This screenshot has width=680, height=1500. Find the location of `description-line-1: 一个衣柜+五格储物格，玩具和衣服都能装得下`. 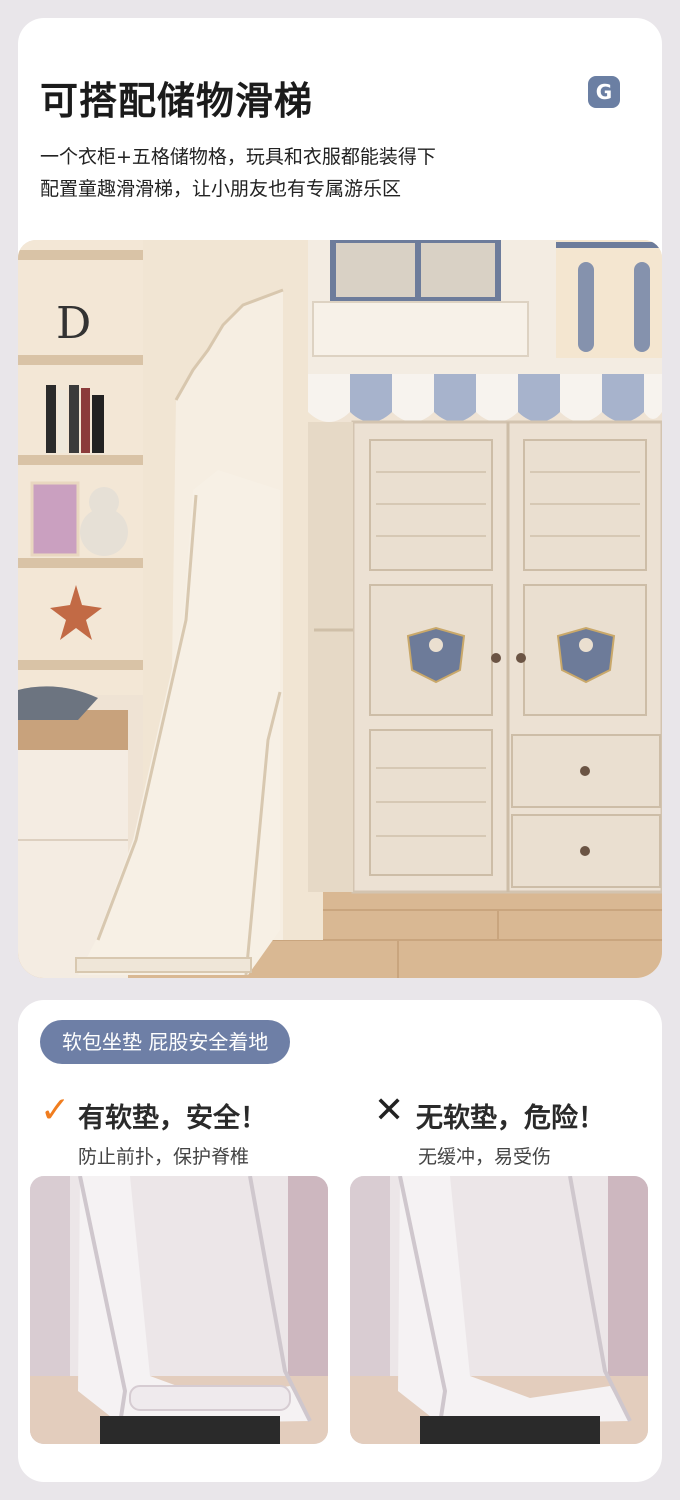

description-line-1: 一个衣柜+五格储物格，玩具和衣服都能装得下 is located at coordinates (238, 157).